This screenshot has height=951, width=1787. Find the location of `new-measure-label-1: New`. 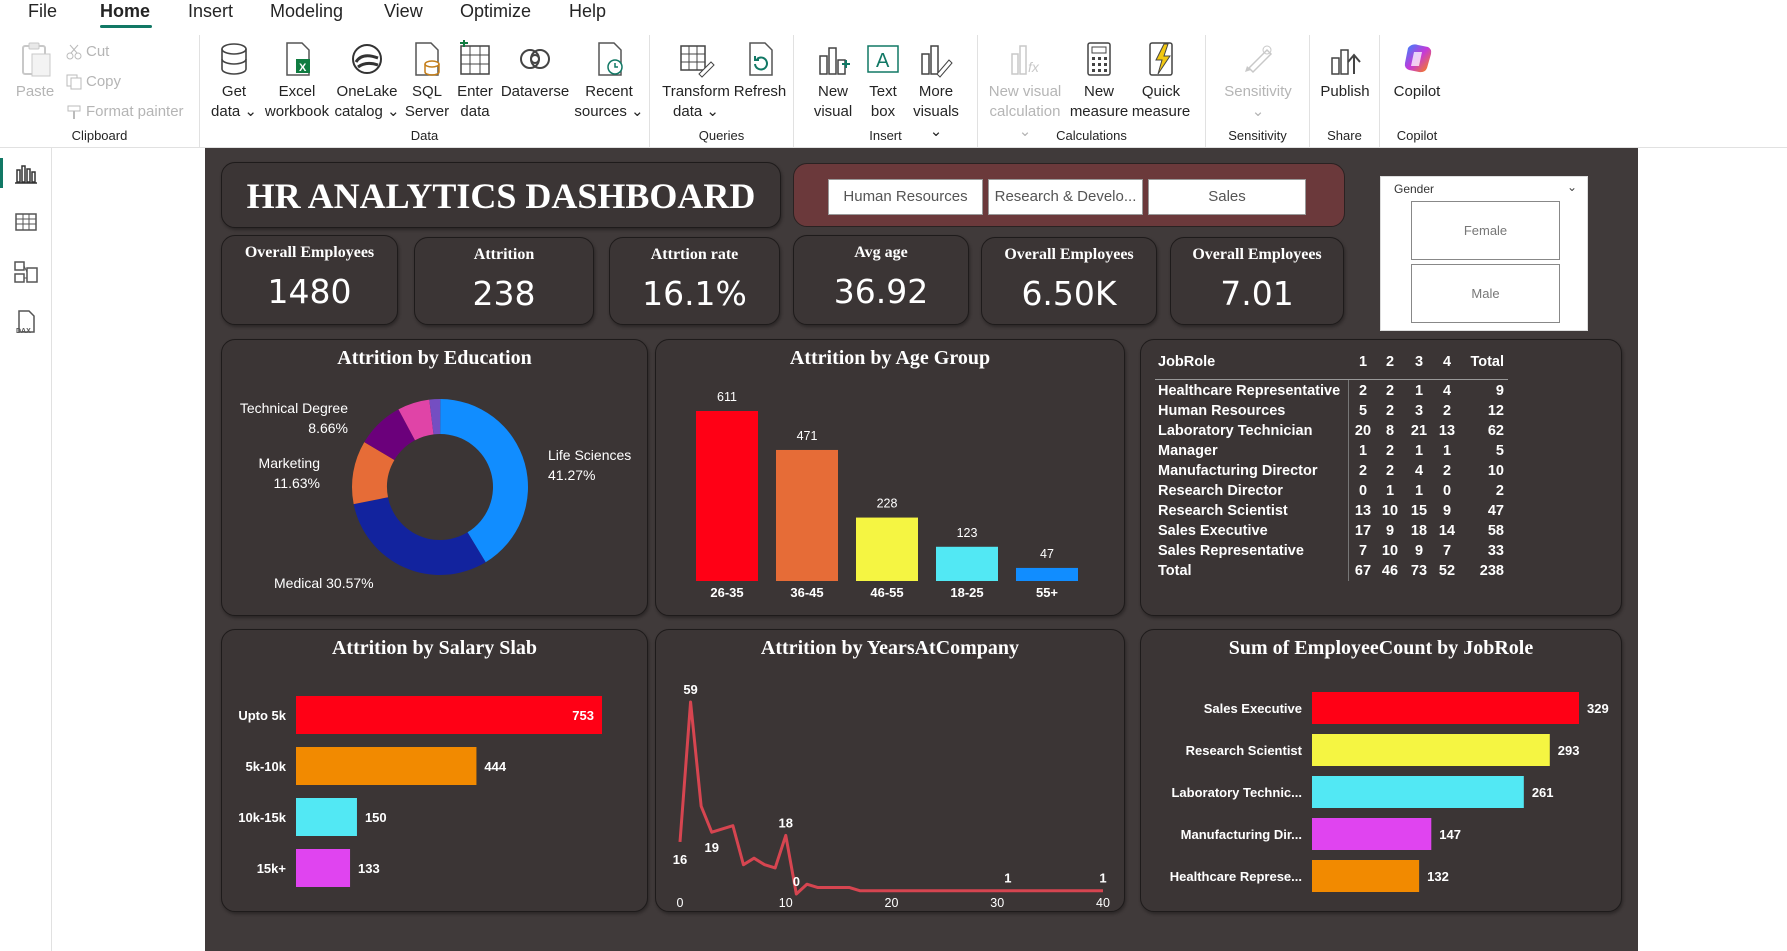

new-measure-label-1: New is located at coordinates (1098, 91).